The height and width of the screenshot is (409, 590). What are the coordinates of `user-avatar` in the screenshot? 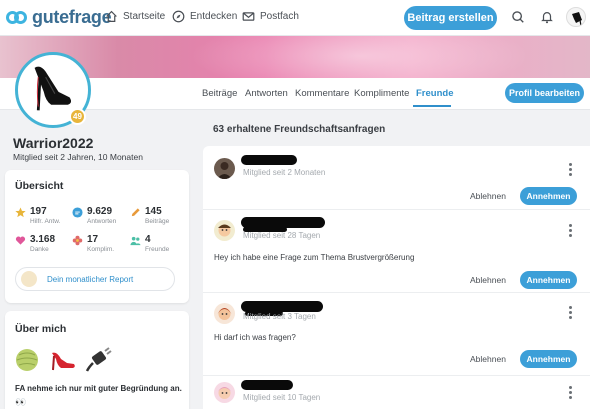 It's located at (576, 17).